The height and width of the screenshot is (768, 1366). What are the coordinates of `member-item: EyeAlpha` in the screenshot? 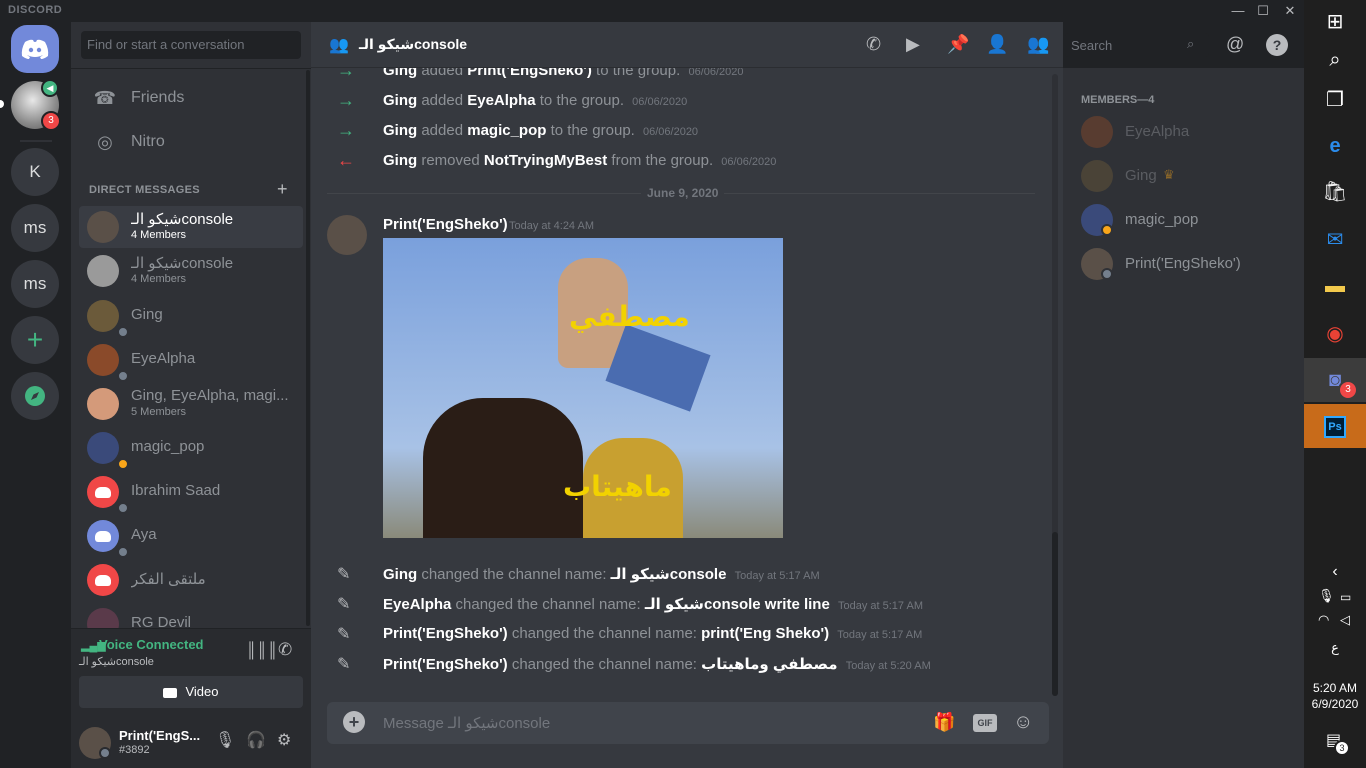 It's located at (1186, 132).